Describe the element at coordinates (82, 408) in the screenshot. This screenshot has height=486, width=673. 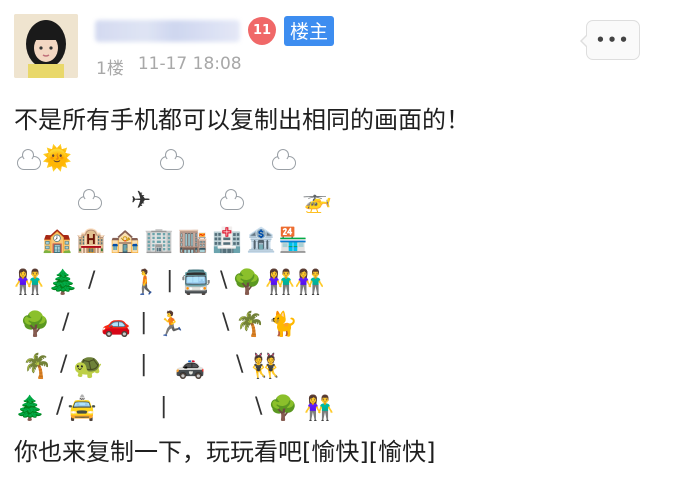
I see `taxi-icon: 🚖` at that location.